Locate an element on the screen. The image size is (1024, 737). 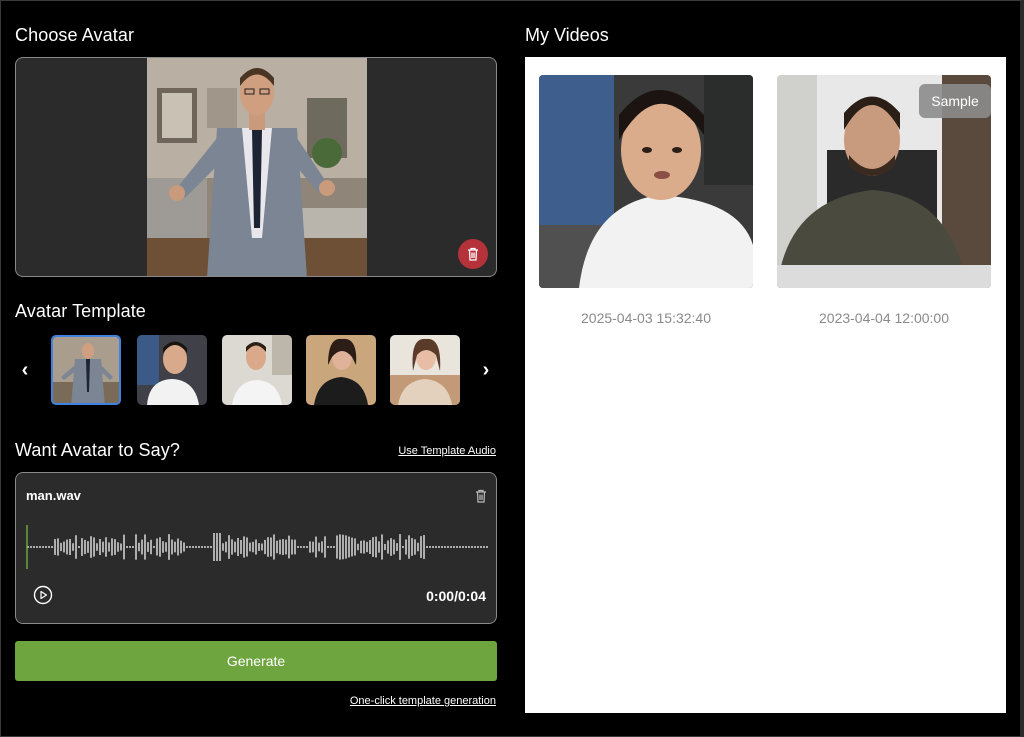
audio-file-name: man.wav is located at coordinates (53, 495).